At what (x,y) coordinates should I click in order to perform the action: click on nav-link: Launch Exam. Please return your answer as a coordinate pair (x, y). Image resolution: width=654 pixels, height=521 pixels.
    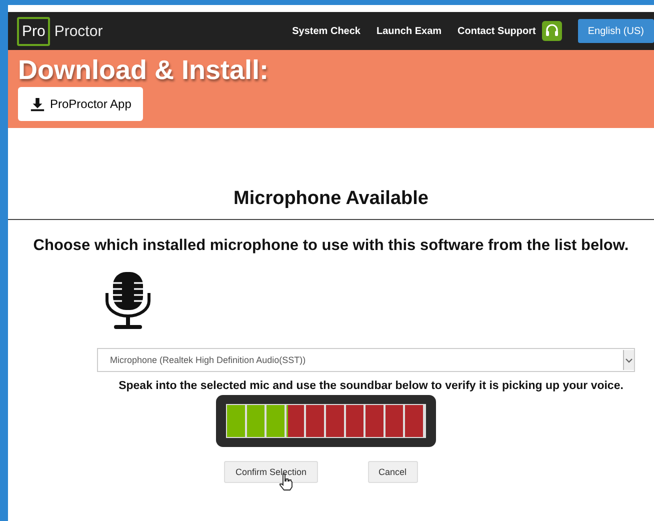
    Looking at the image, I should click on (409, 31).